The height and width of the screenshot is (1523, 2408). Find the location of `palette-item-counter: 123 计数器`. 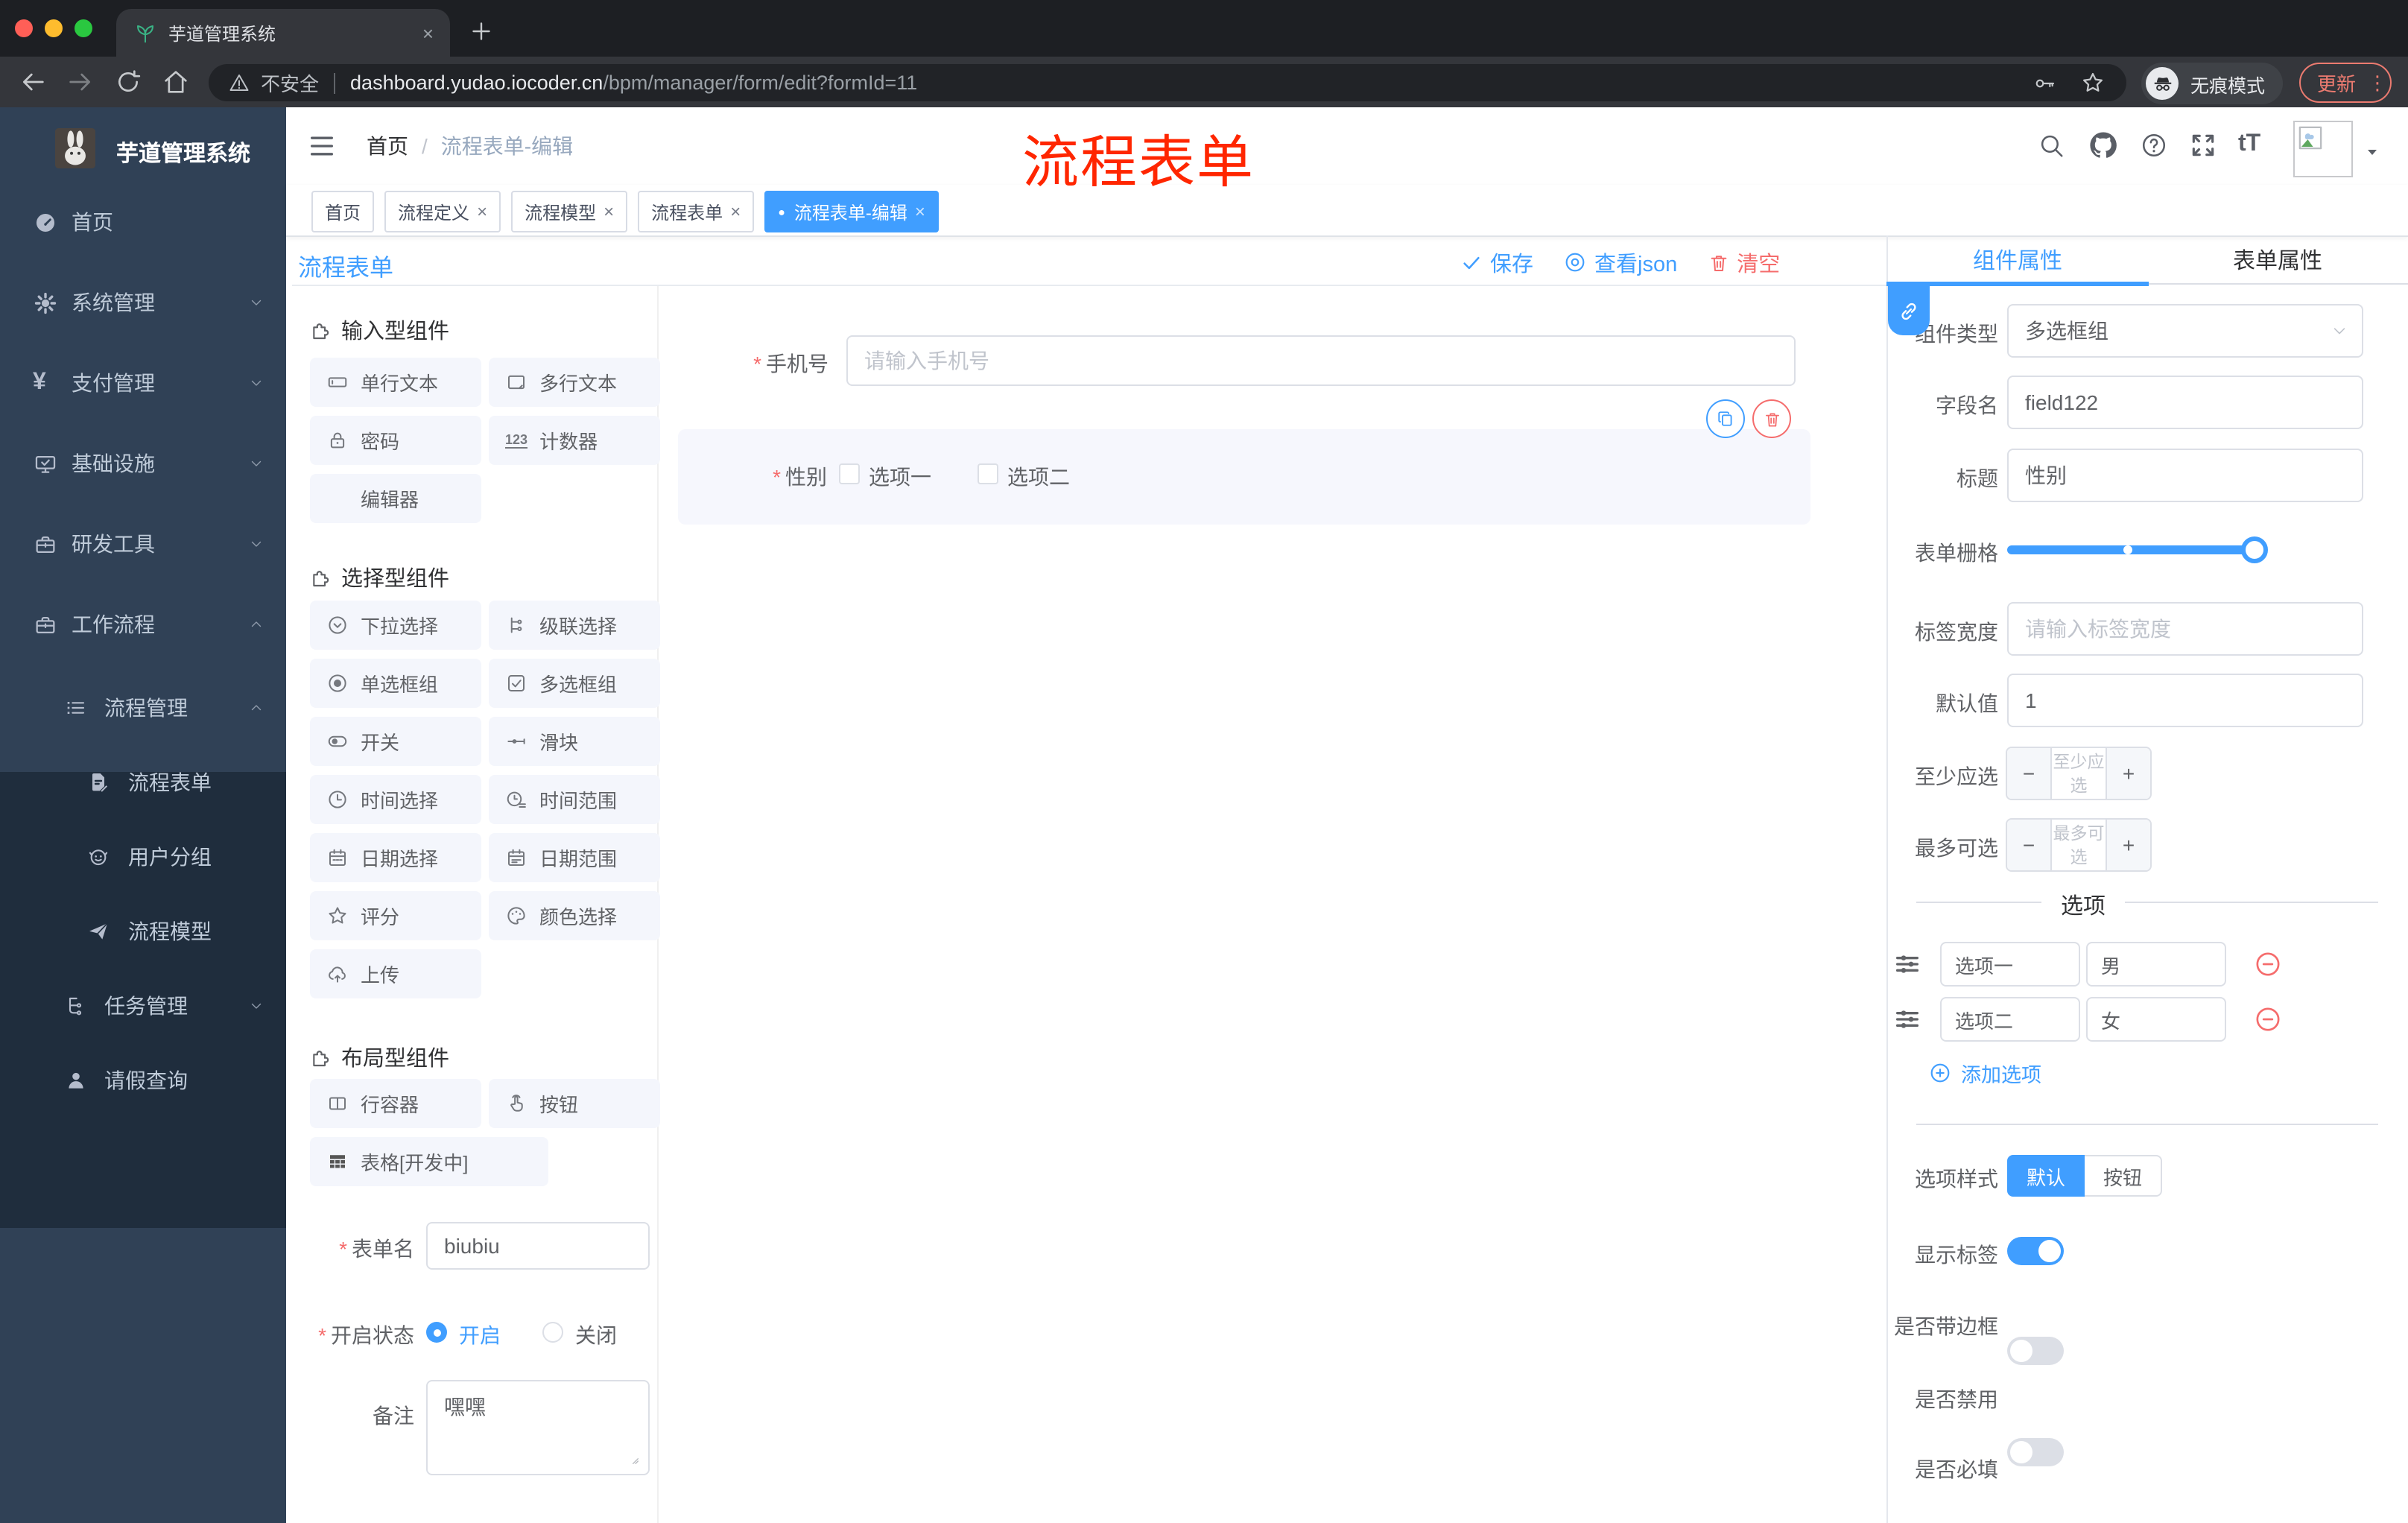

palette-item-counter: 123 计数器 is located at coordinates (574, 440).